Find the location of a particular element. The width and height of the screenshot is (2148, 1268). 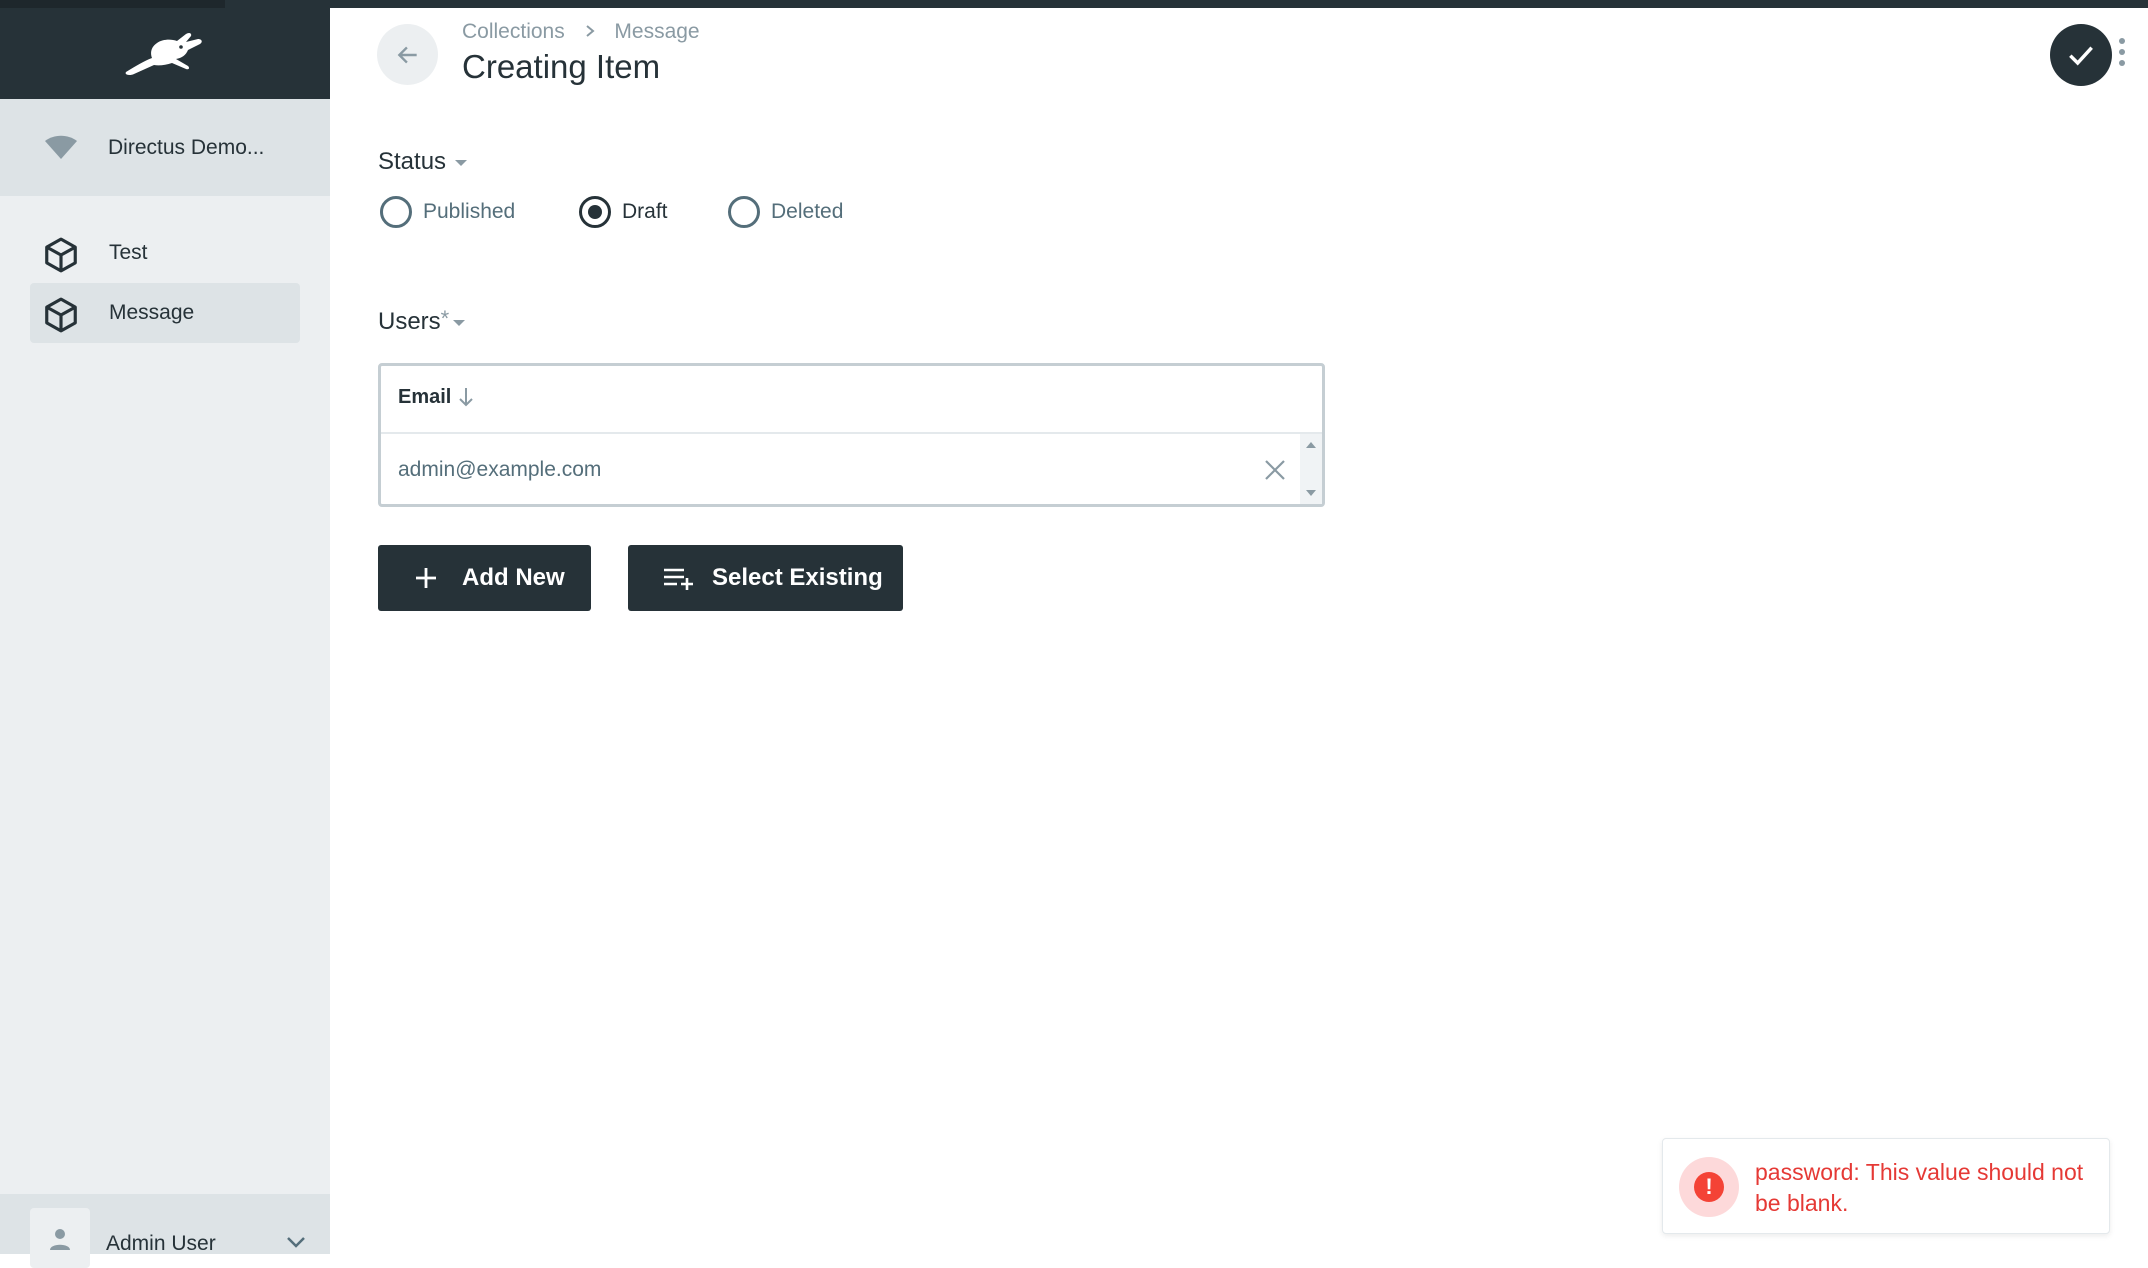

add-new-label: Add New is located at coordinates (513, 577).